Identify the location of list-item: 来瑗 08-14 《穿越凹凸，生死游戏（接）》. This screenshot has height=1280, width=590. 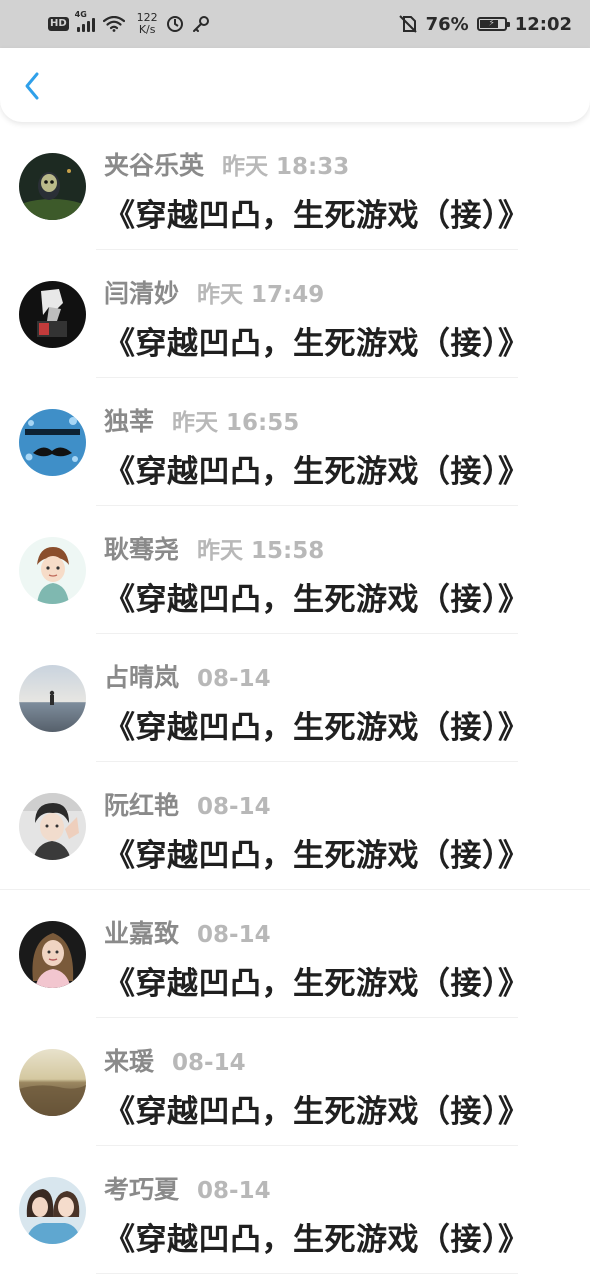
(295, 1082).